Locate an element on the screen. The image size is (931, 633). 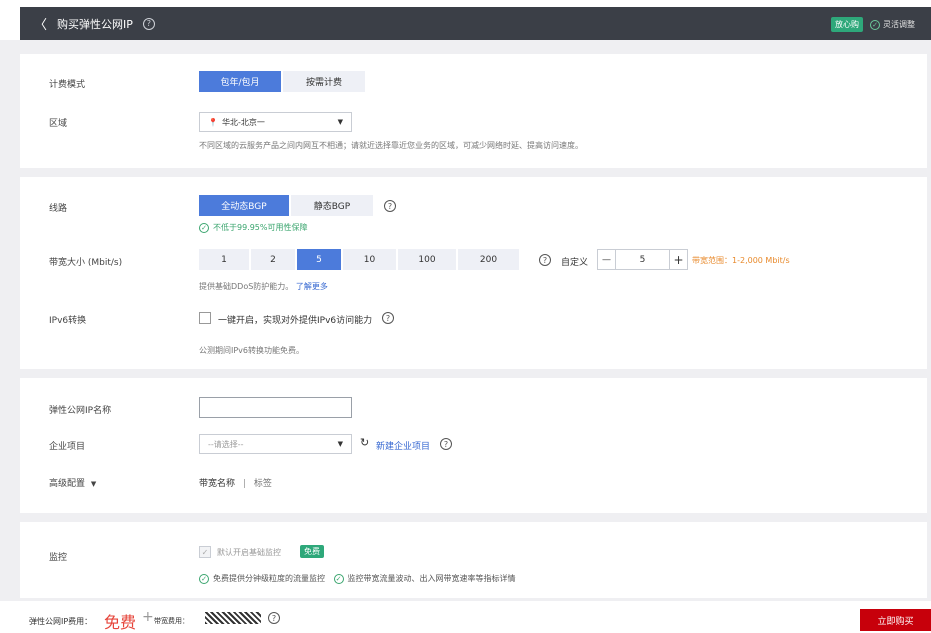
new-enterprise-project-link: 新建企业项目 is located at coordinates (403, 445).